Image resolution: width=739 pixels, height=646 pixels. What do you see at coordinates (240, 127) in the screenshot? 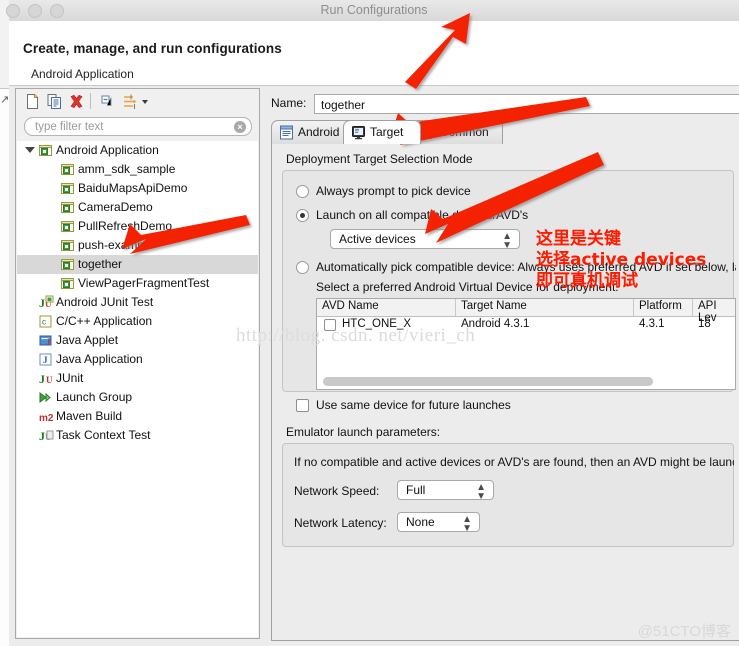
I see `clear-filter-icon: ×` at bounding box center [240, 127].